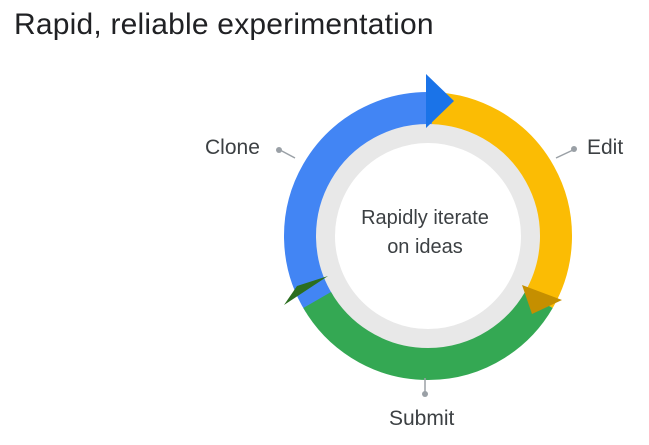  Describe the element at coordinates (422, 418) in the screenshot. I see `step-label-submit: Submit` at that location.